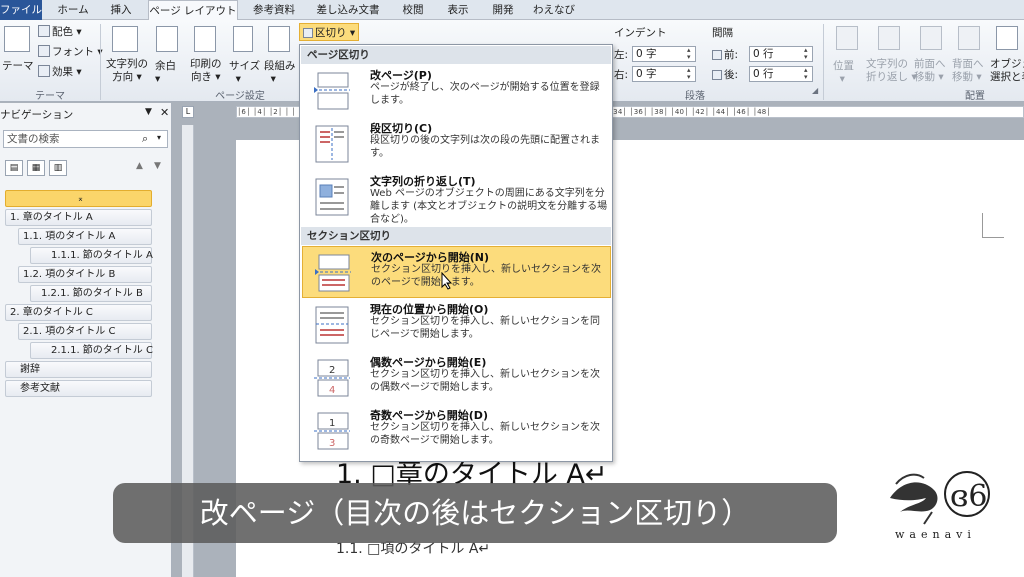 The image size is (1024, 577). What do you see at coordinates (815, 90) in the screenshot?
I see `paragraph-dialog-launcher-icon: ◢` at bounding box center [815, 90].